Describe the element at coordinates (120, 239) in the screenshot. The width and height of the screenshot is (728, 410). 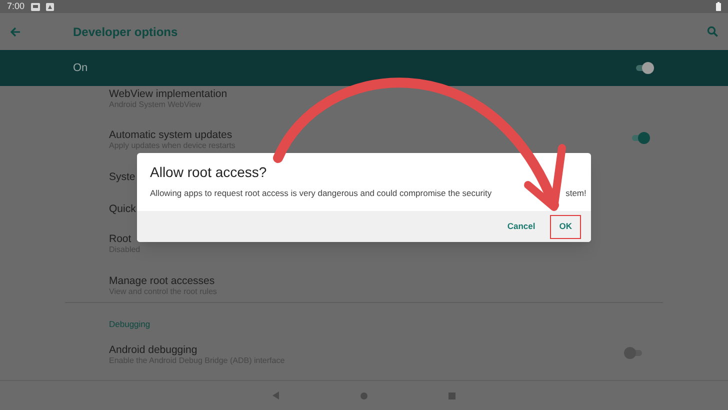
I see `setting-title: Root` at that location.